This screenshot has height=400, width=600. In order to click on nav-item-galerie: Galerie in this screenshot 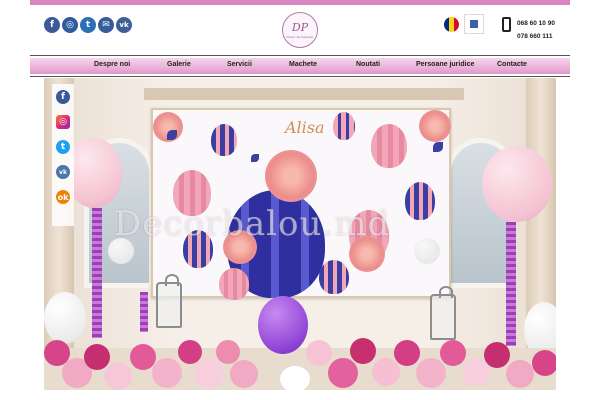, I will do `click(179, 64)`.